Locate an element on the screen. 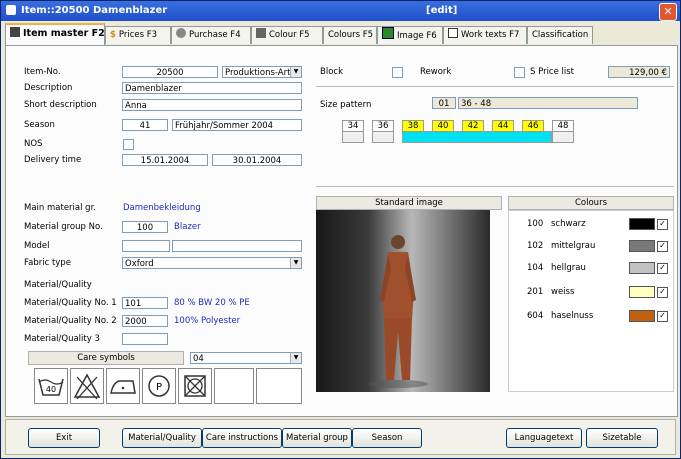  delivery-to-field: 30.01.2004 is located at coordinates (257, 160).